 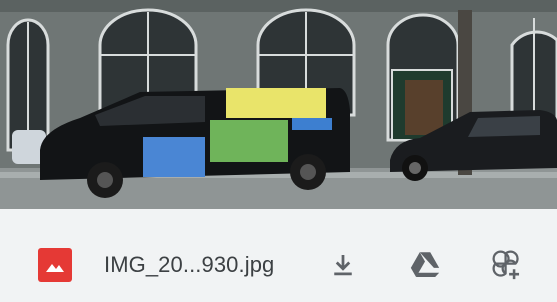 I want to click on add-to-photos-button, so click(x=507, y=265).